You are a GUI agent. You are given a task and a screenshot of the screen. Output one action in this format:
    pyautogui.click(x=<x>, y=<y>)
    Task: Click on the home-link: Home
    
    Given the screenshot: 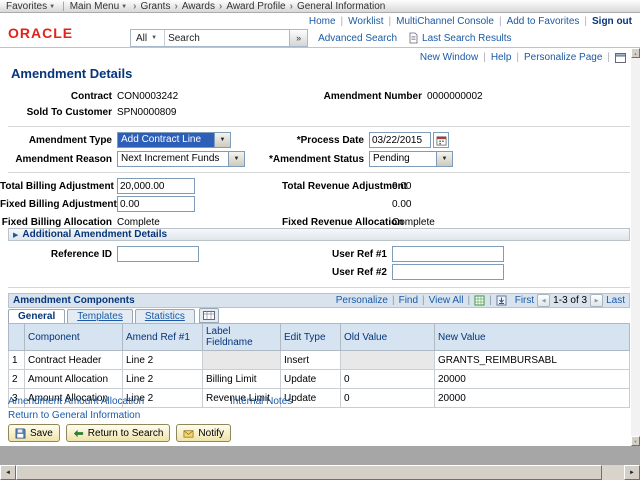 What is the action you would take?
    pyautogui.click(x=328, y=21)
    